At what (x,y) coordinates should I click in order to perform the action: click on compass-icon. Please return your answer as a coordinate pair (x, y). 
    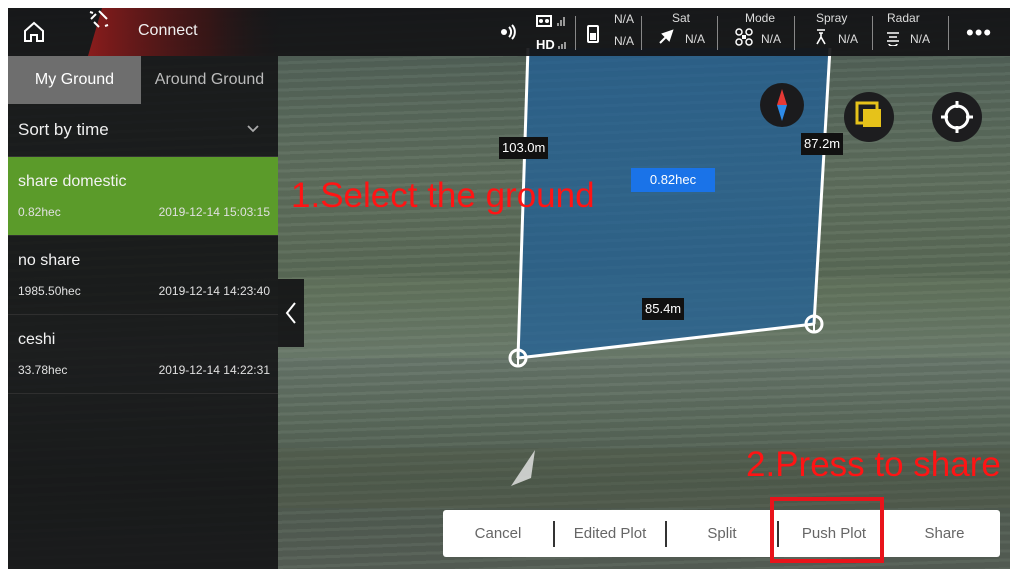
    Looking at the image, I should click on (782, 105).